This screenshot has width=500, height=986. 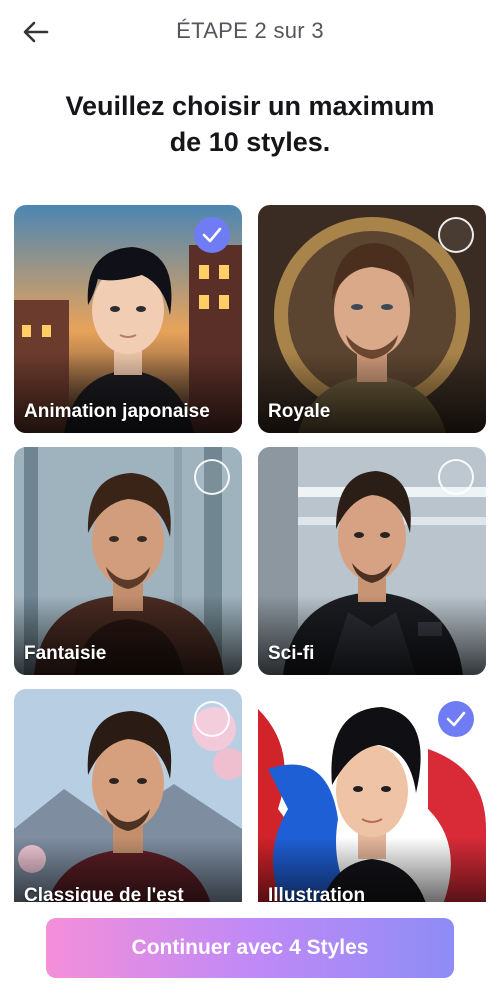 What do you see at coordinates (65, 653) in the screenshot?
I see `style-label: Fantaisie` at bounding box center [65, 653].